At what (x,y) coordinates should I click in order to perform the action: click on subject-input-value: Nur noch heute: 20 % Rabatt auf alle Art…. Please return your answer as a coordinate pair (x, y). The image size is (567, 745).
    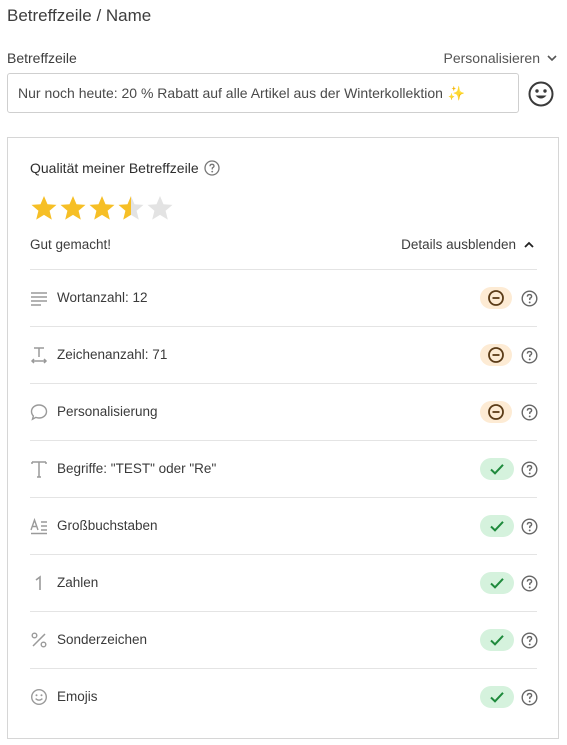
    Looking at the image, I should click on (230, 93).